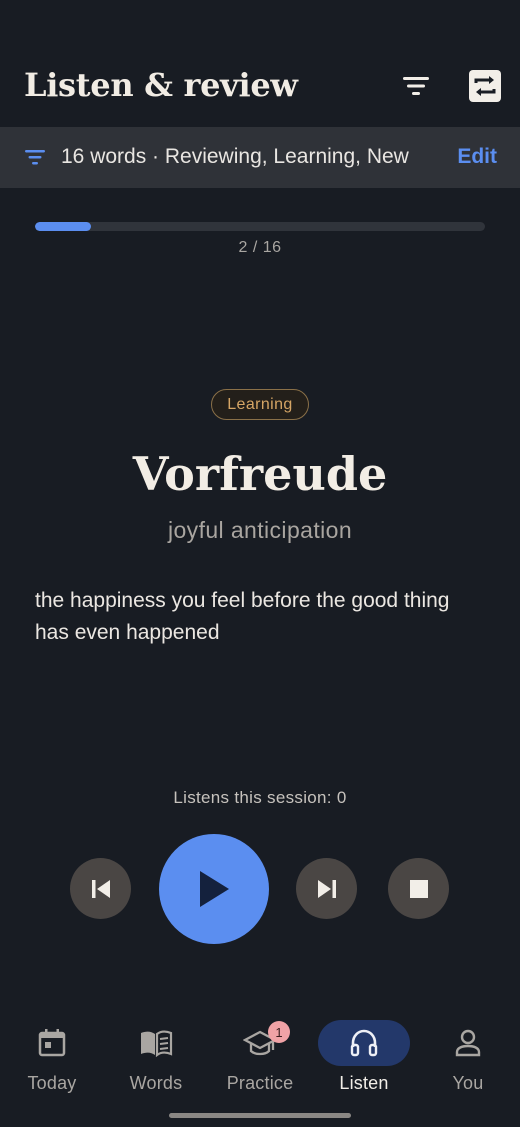 This screenshot has height=1127, width=520. Describe the element at coordinates (156, 1060) in the screenshot. I see `nav-item-words: Words` at that location.